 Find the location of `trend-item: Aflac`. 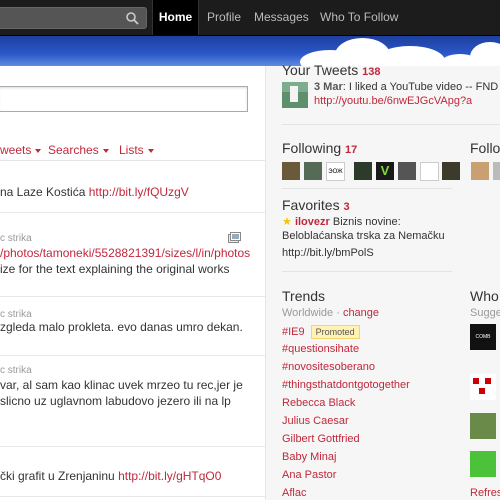

trend-item: Aflac is located at coordinates (294, 493).